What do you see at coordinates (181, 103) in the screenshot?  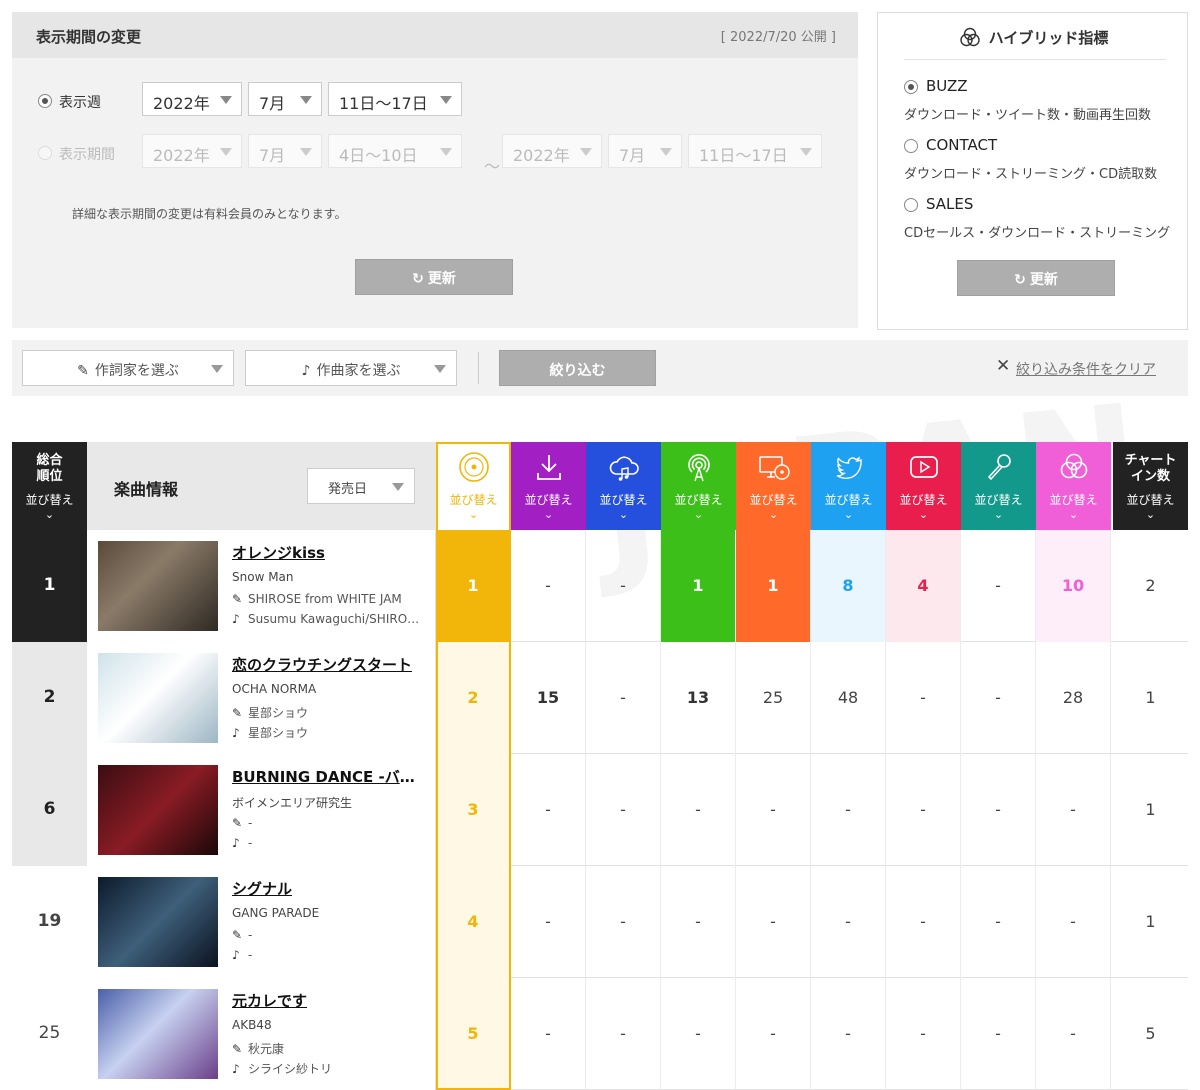 I see `week-year-value: 2022年` at bounding box center [181, 103].